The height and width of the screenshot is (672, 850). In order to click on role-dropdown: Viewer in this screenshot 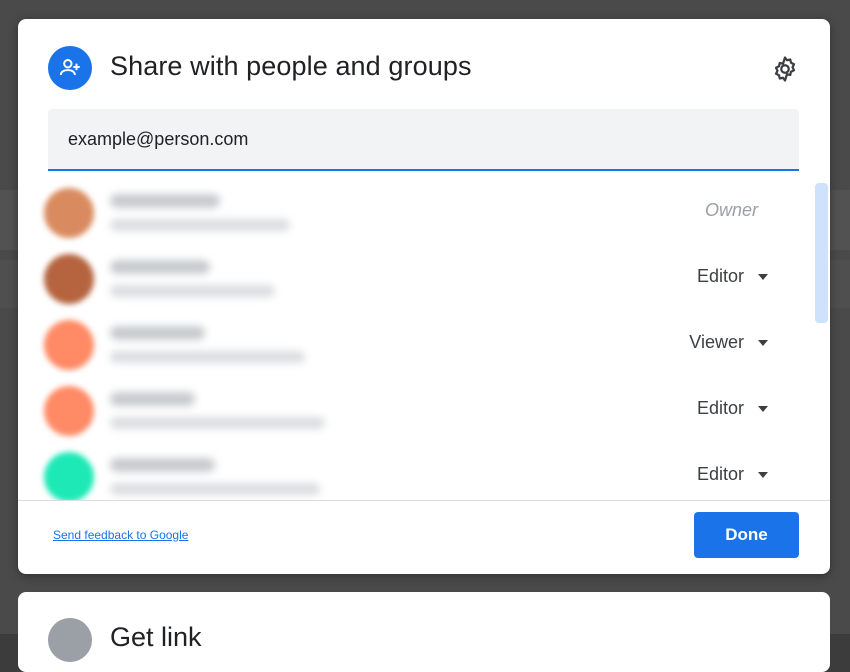, I will do `click(728, 342)`.